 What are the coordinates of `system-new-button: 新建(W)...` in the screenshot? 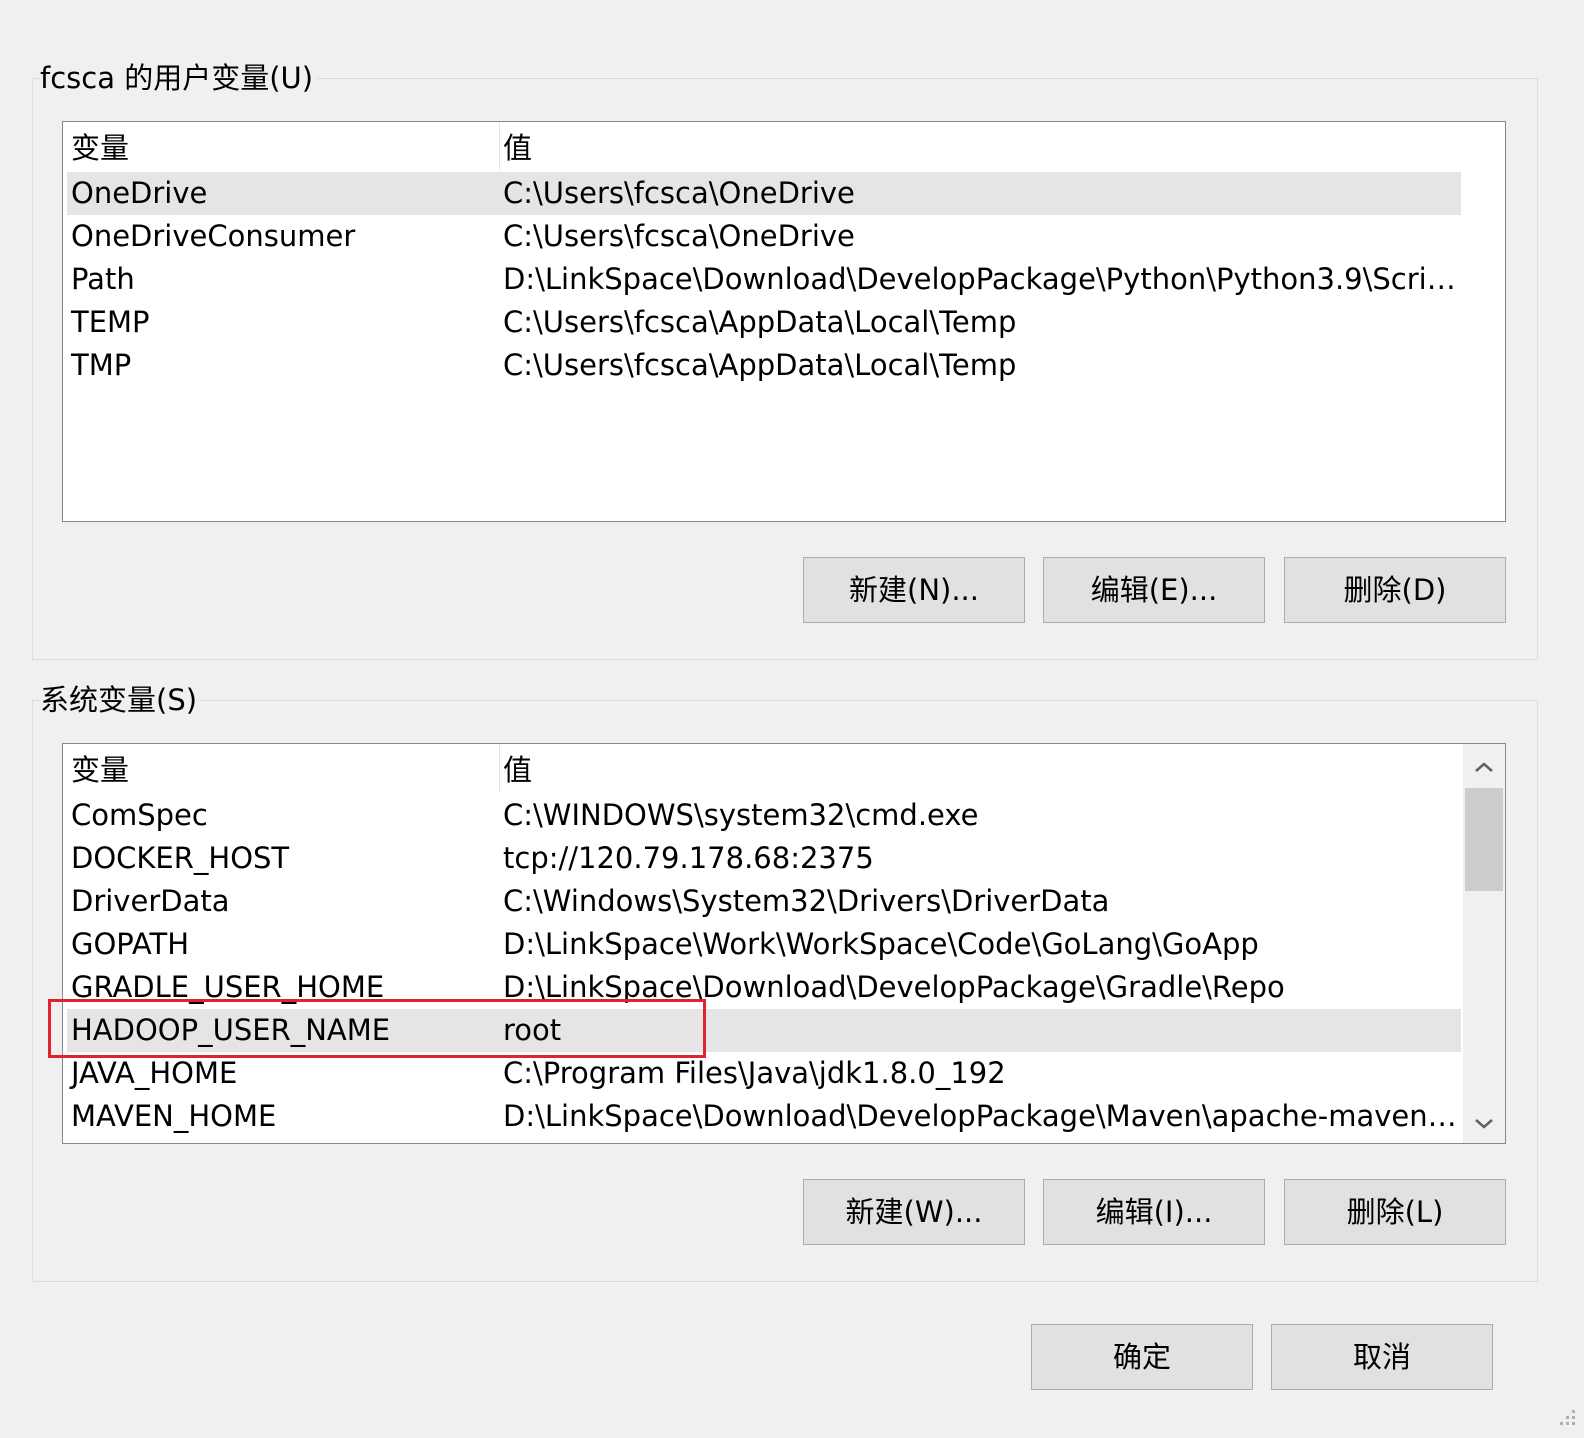 It's located at (914, 1212).